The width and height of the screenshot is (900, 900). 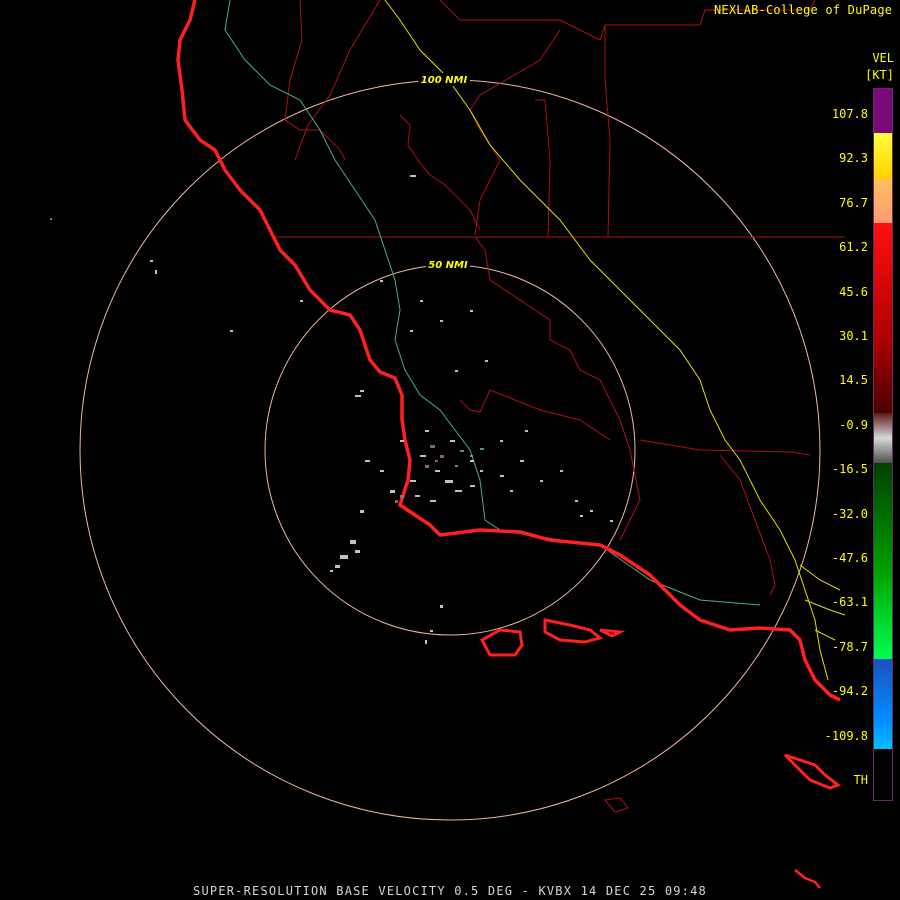 I want to click on legend-tick-label: 76.7, so click(x=853, y=202).